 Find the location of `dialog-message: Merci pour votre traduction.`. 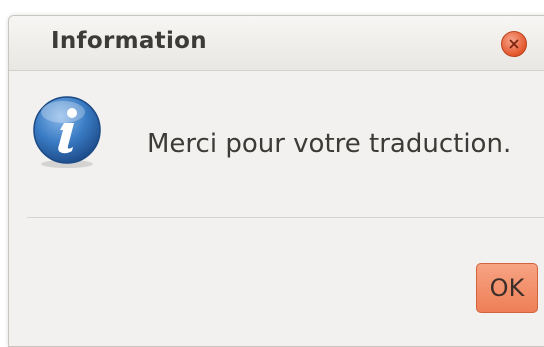

dialog-message: Merci pour votre traduction. is located at coordinates (329, 144).